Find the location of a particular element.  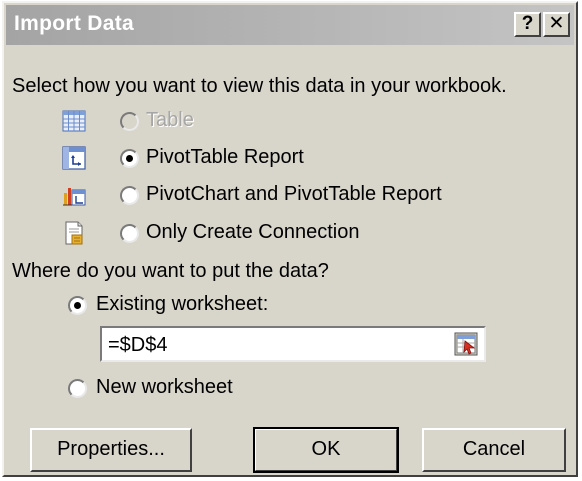

help-button: ? is located at coordinates (527, 24).